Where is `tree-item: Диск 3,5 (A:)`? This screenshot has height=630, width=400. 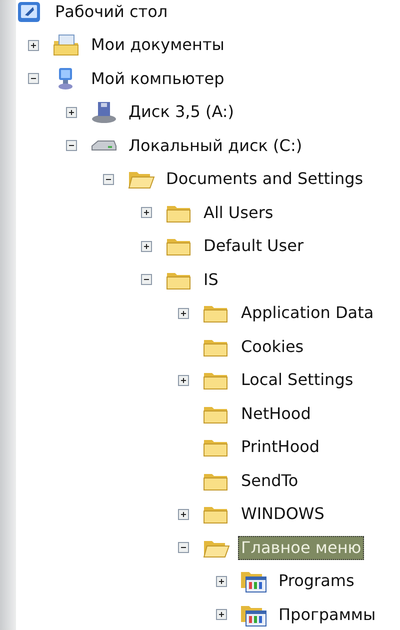 tree-item: Диск 3,5 (A:) is located at coordinates (182, 112).